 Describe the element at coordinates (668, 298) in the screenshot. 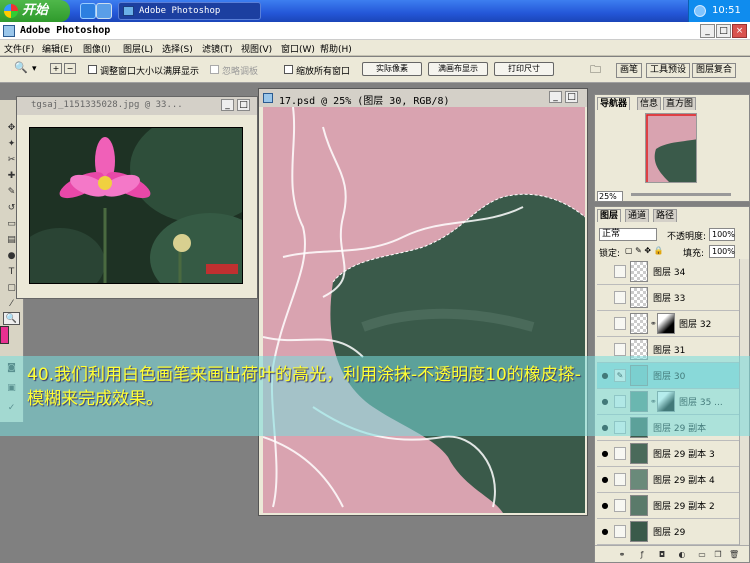

I see `layer-row: 图层 33` at that location.